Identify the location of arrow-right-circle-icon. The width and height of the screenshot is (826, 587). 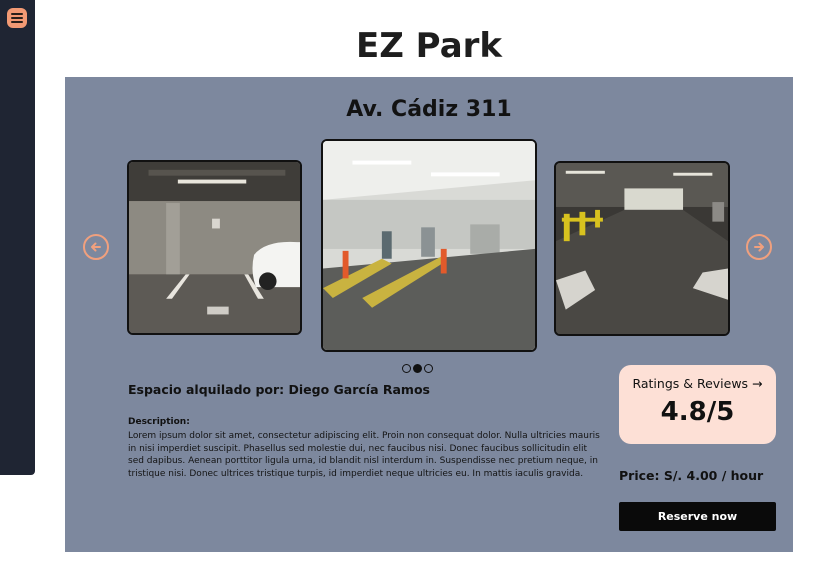
(759, 247).